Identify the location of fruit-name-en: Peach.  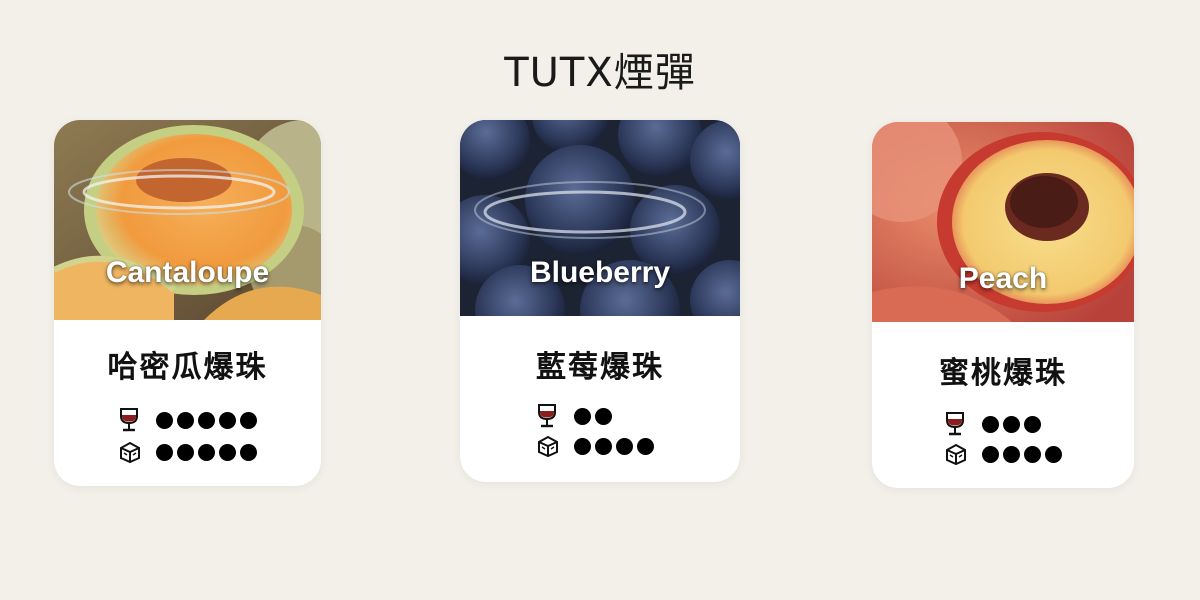
(1003, 278).